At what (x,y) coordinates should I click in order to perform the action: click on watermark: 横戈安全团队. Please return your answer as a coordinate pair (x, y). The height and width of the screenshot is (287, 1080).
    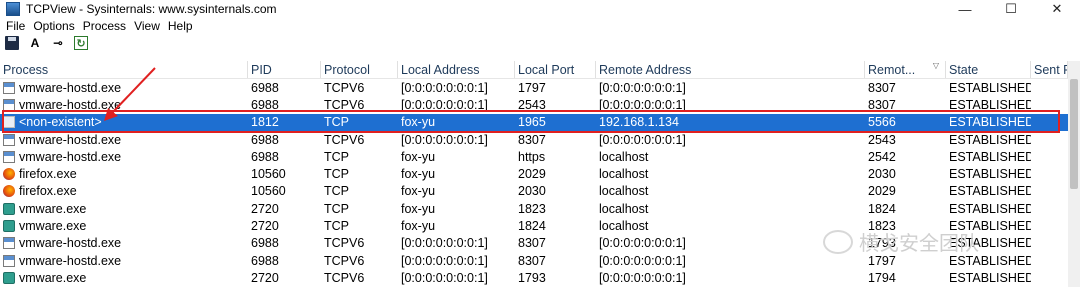
    Looking at the image, I should click on (901, 241).